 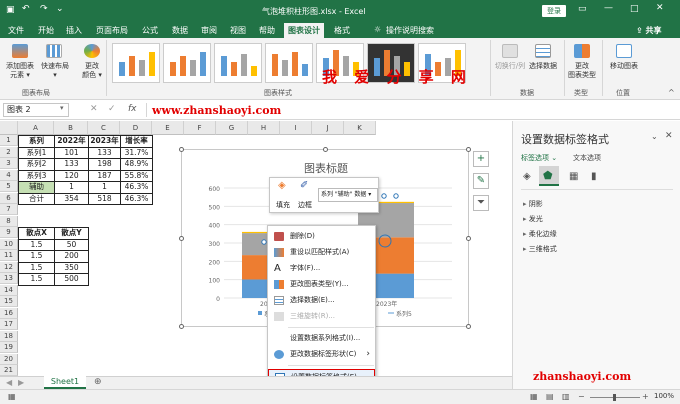 I want to click on row-header: 13, so click(x=9, y=278).